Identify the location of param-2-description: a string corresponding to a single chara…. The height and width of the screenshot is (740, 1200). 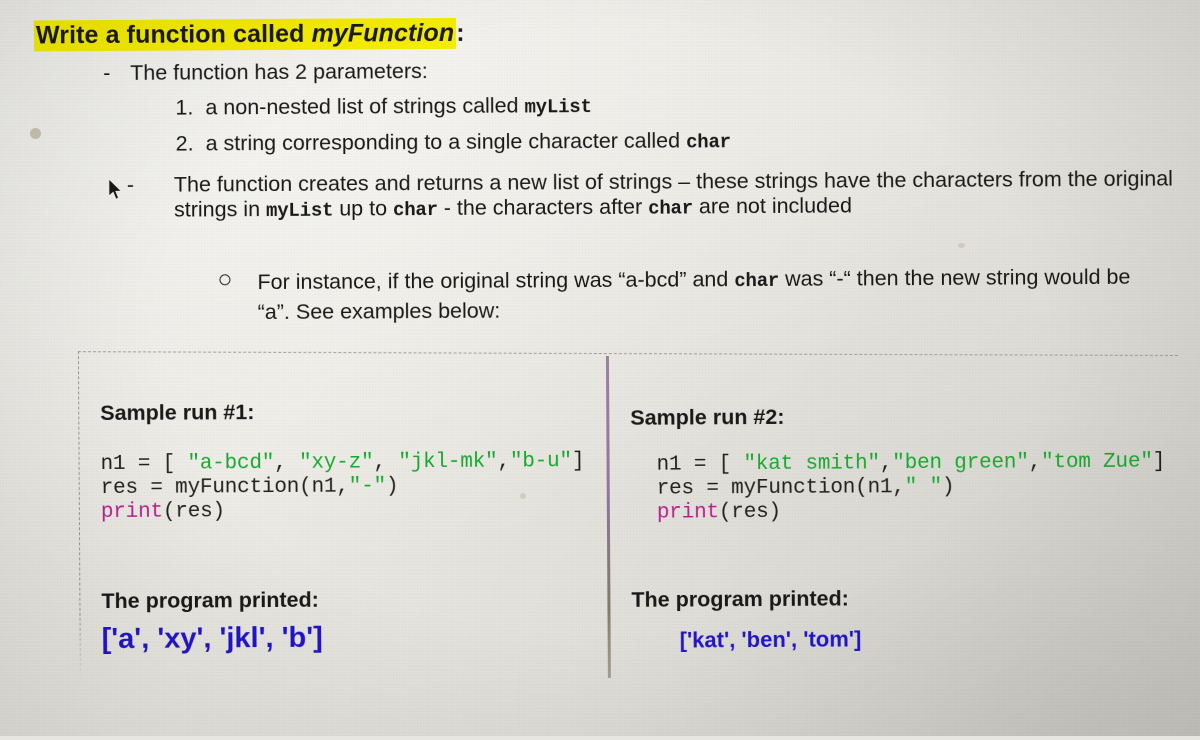
(446, 142).